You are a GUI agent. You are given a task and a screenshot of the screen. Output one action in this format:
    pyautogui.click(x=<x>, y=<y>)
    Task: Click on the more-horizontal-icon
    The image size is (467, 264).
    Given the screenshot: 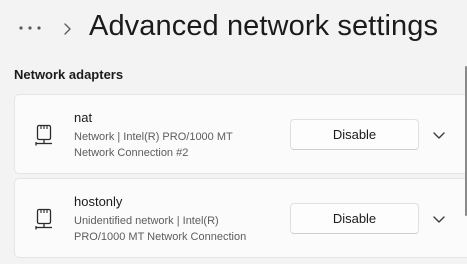 What is the action you would take?
    pyautogui.click(x=30, y=28)
    